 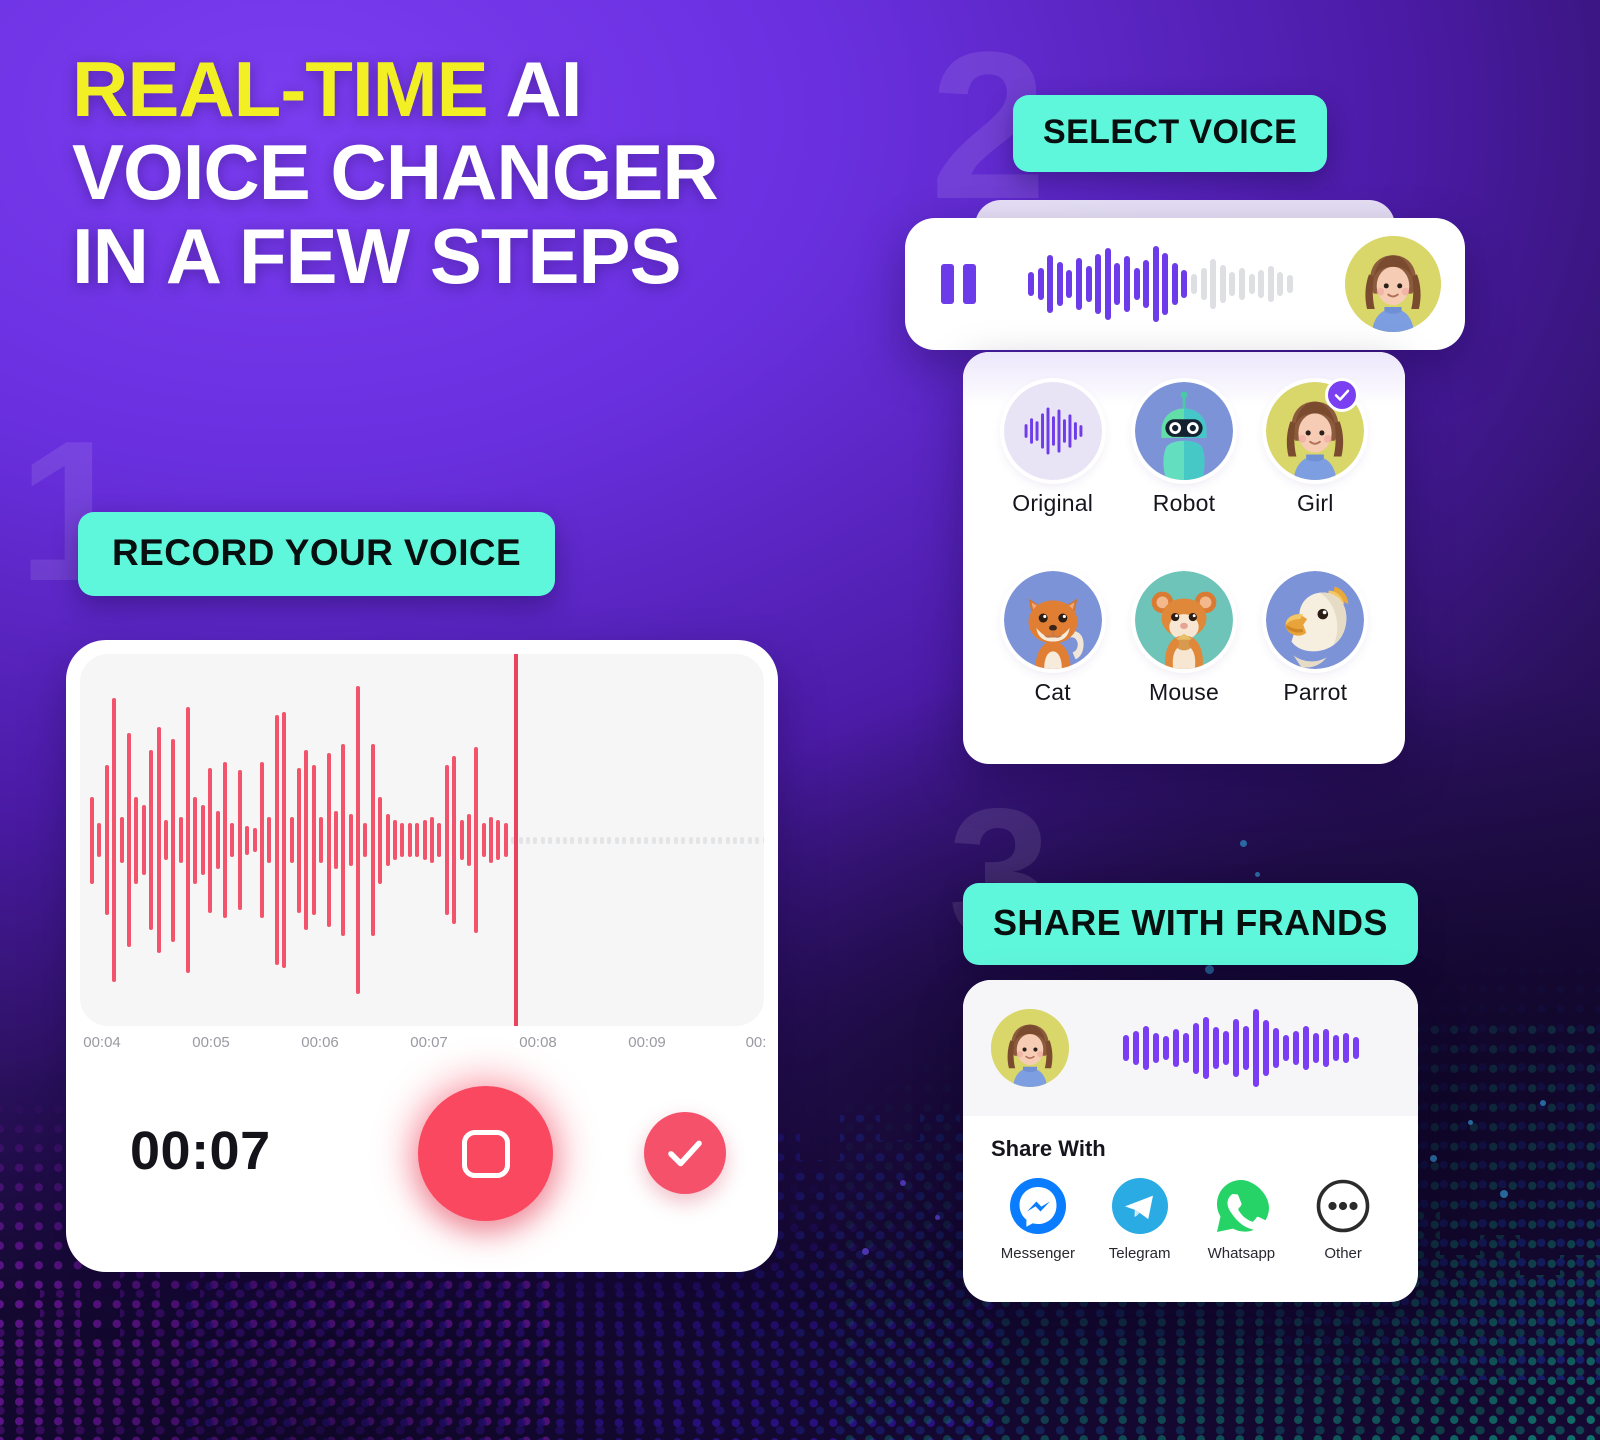 I want to click on share-app-messenger: Messenger, so click(x=1038, y=1220).